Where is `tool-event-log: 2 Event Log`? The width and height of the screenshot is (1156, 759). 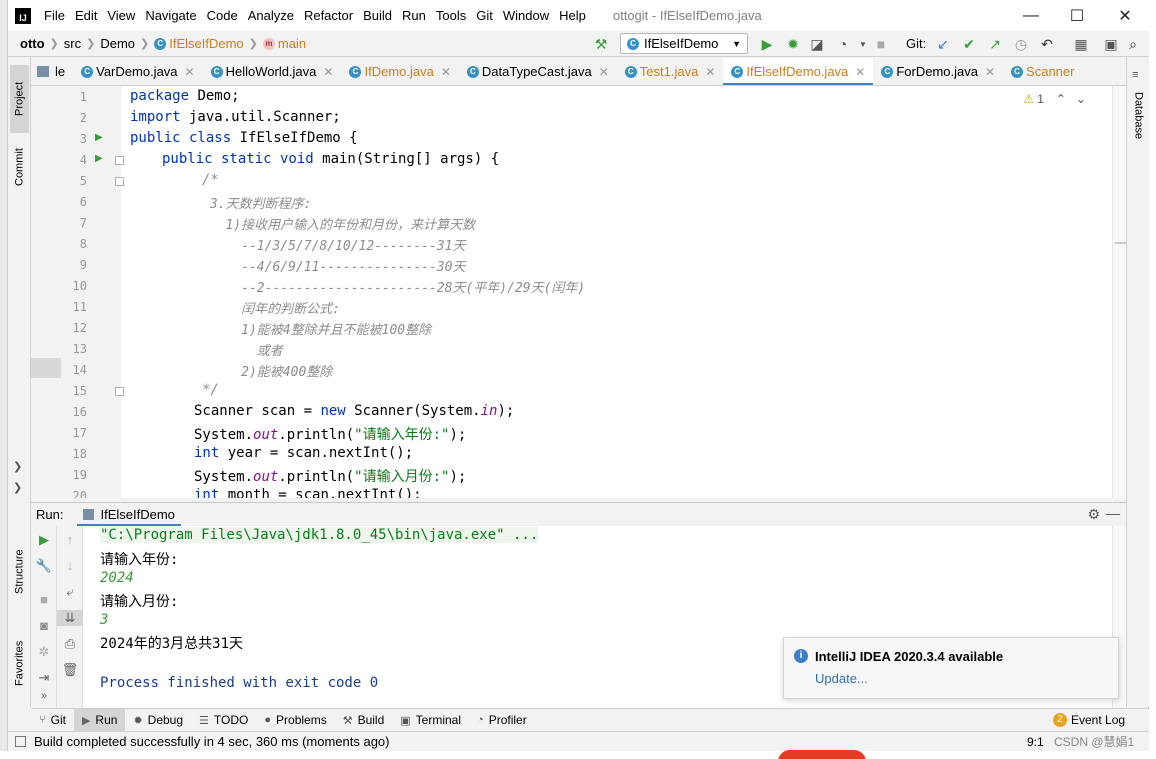
tool-event-log: 2 Event Log is located at coordinates (1089, 720).